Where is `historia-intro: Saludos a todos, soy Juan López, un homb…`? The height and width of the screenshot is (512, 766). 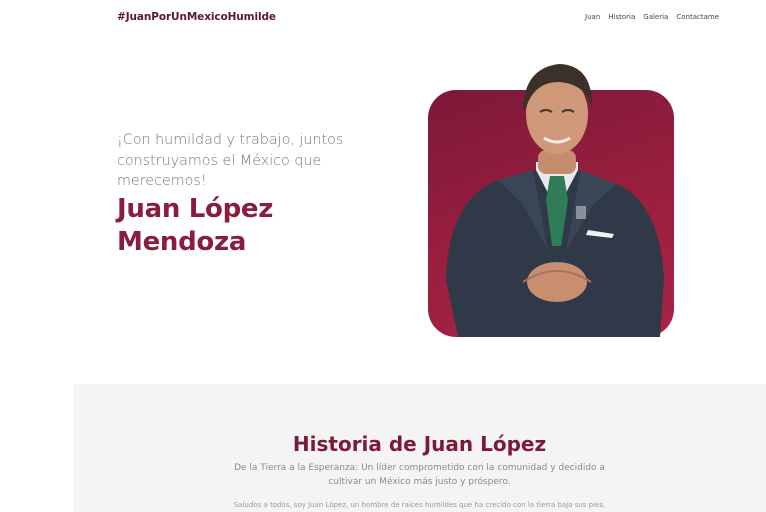
historia-intro: Saludos a todos, soy Juan López, un homb… is located at coordinates (419, 505).